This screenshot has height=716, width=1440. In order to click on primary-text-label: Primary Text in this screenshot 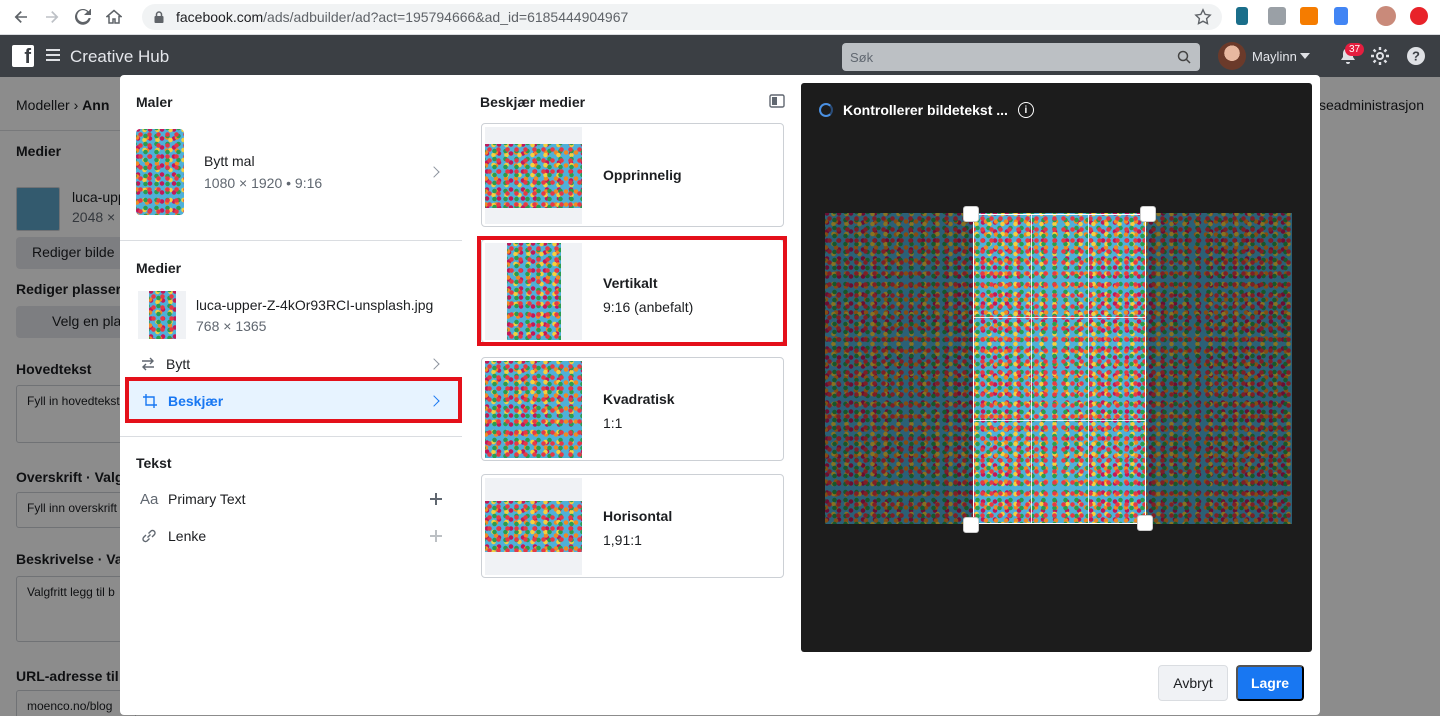, I will do `click(207, 499)`.